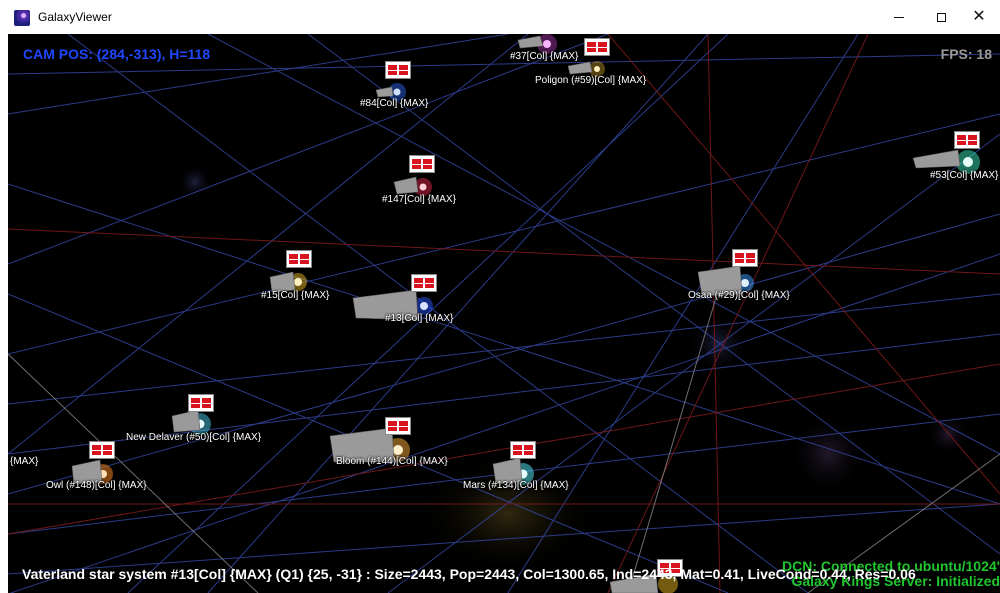  I want to click on close-icon: ✕, so click(979, 16).